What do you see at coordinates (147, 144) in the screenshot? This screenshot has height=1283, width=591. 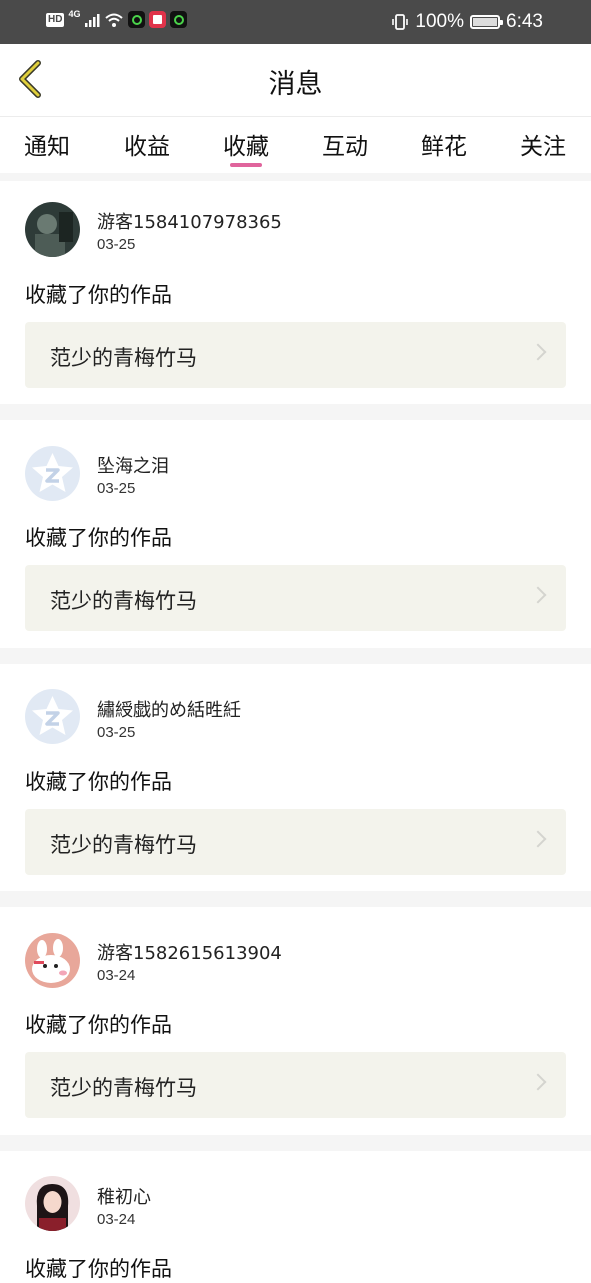 I see `tab-earnings: 收益` at bounding box center [147, 144].